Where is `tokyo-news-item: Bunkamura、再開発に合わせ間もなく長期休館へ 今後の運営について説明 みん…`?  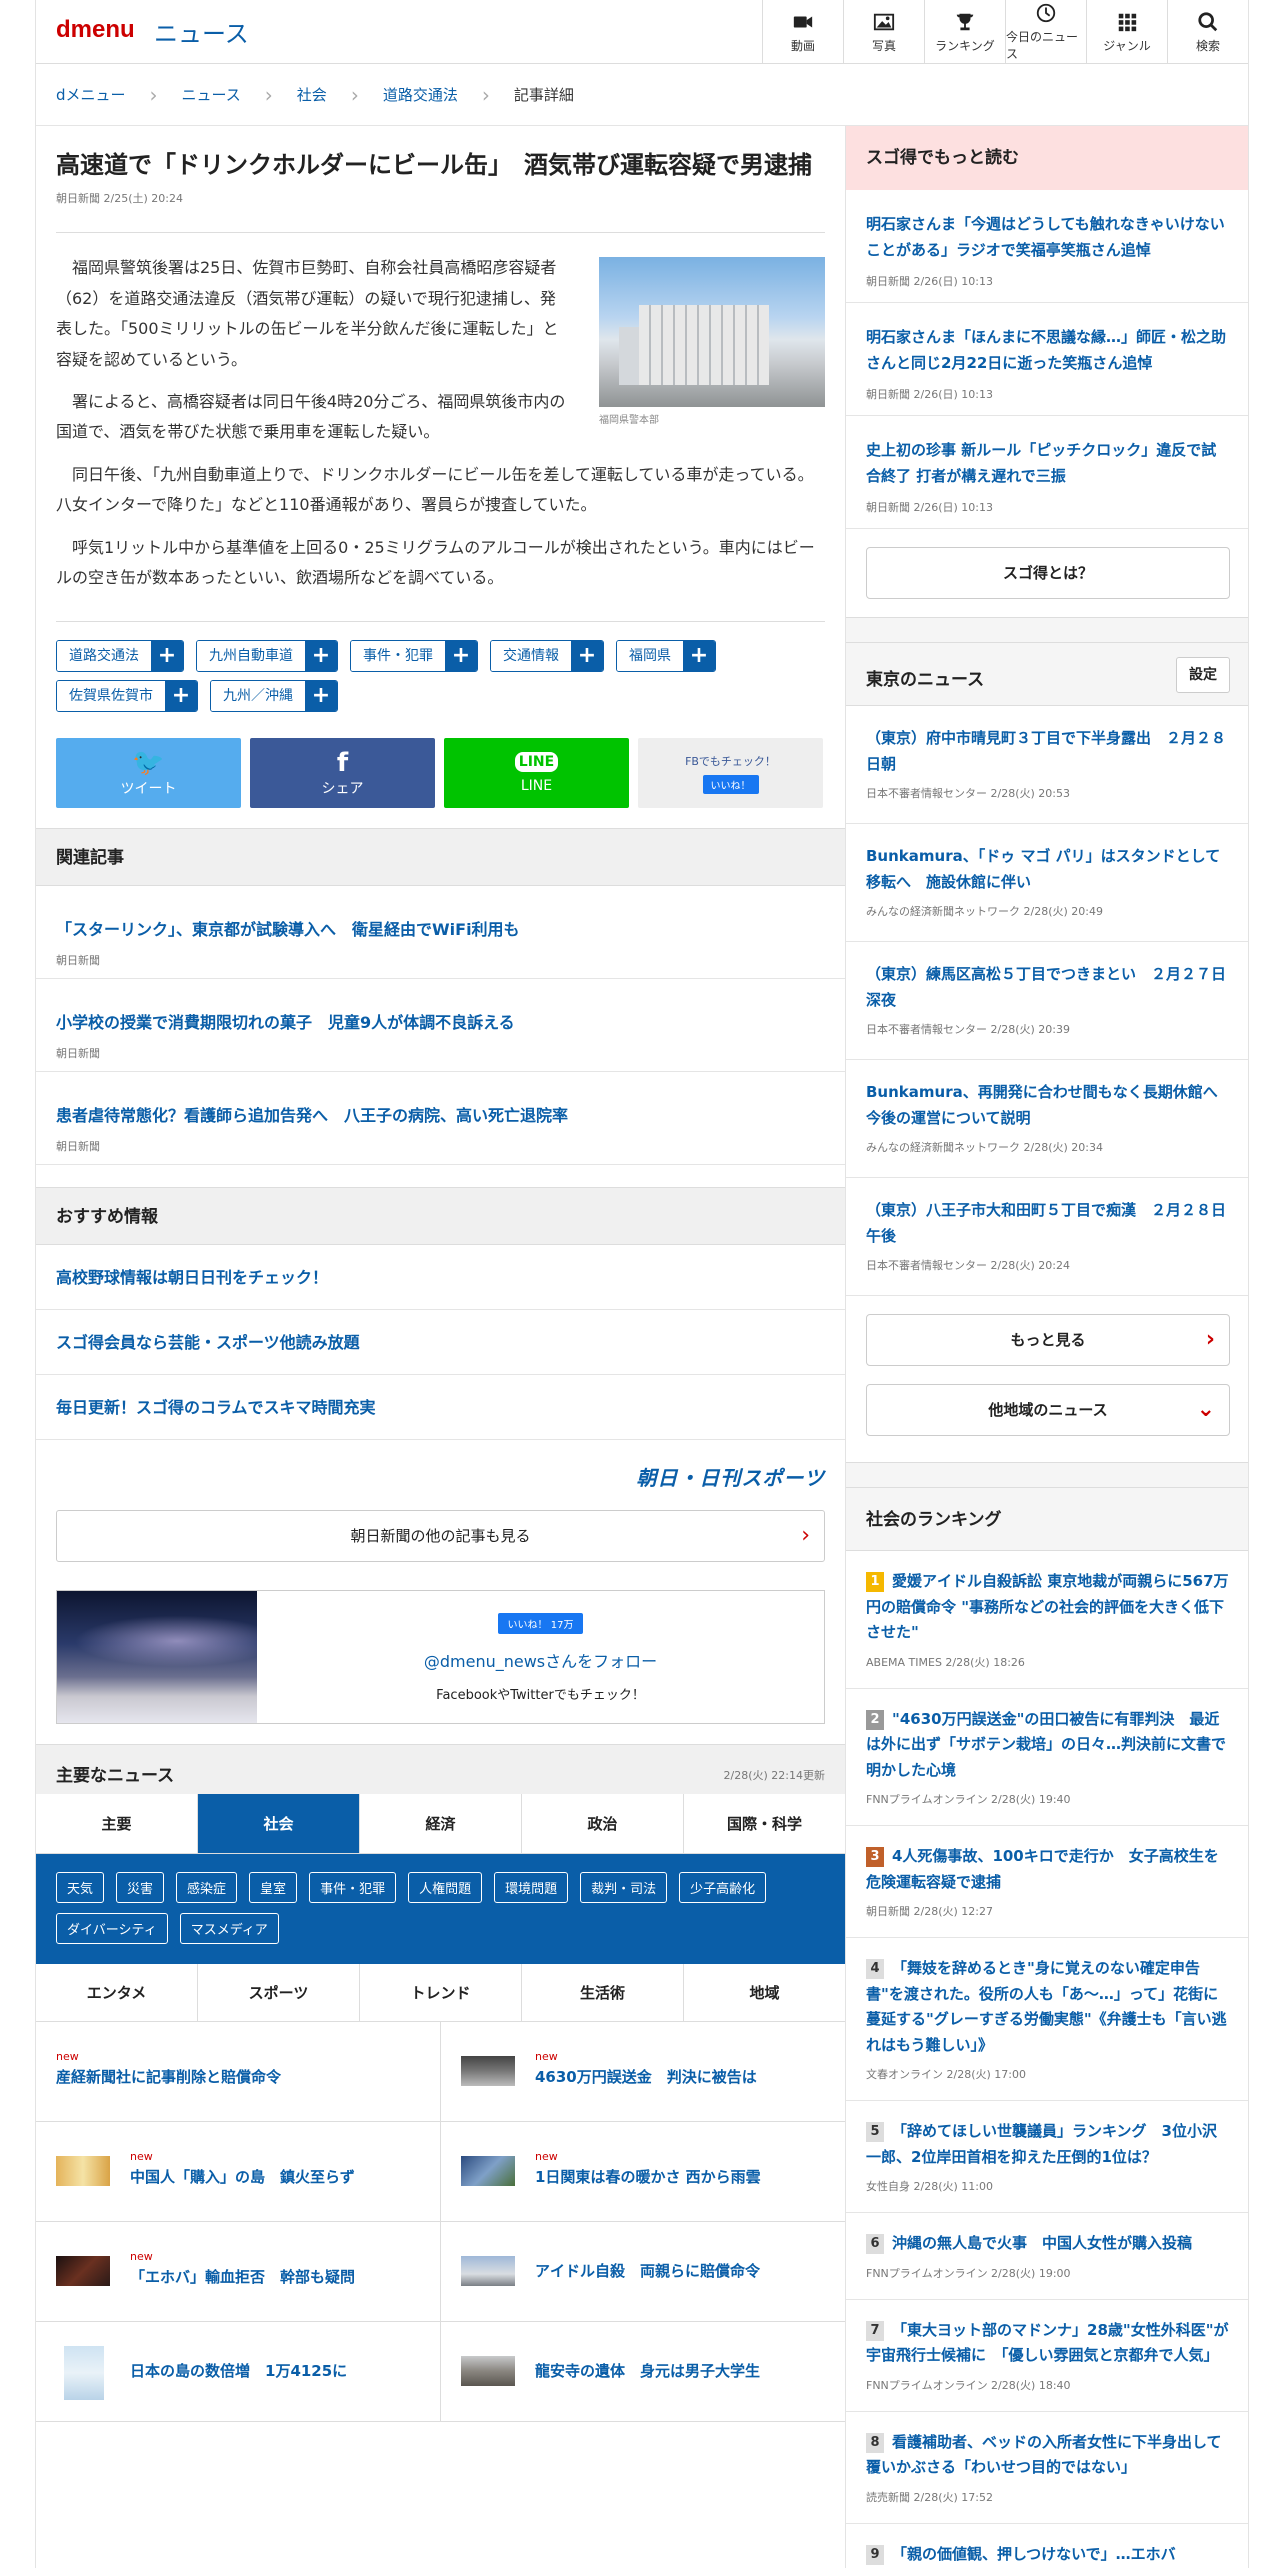
tokyo-news-item: Bunkamura、再開発に合わせ間もなく長期休館へ 今後の運営について説明 みん… is located at coordinates (1047, 1119).